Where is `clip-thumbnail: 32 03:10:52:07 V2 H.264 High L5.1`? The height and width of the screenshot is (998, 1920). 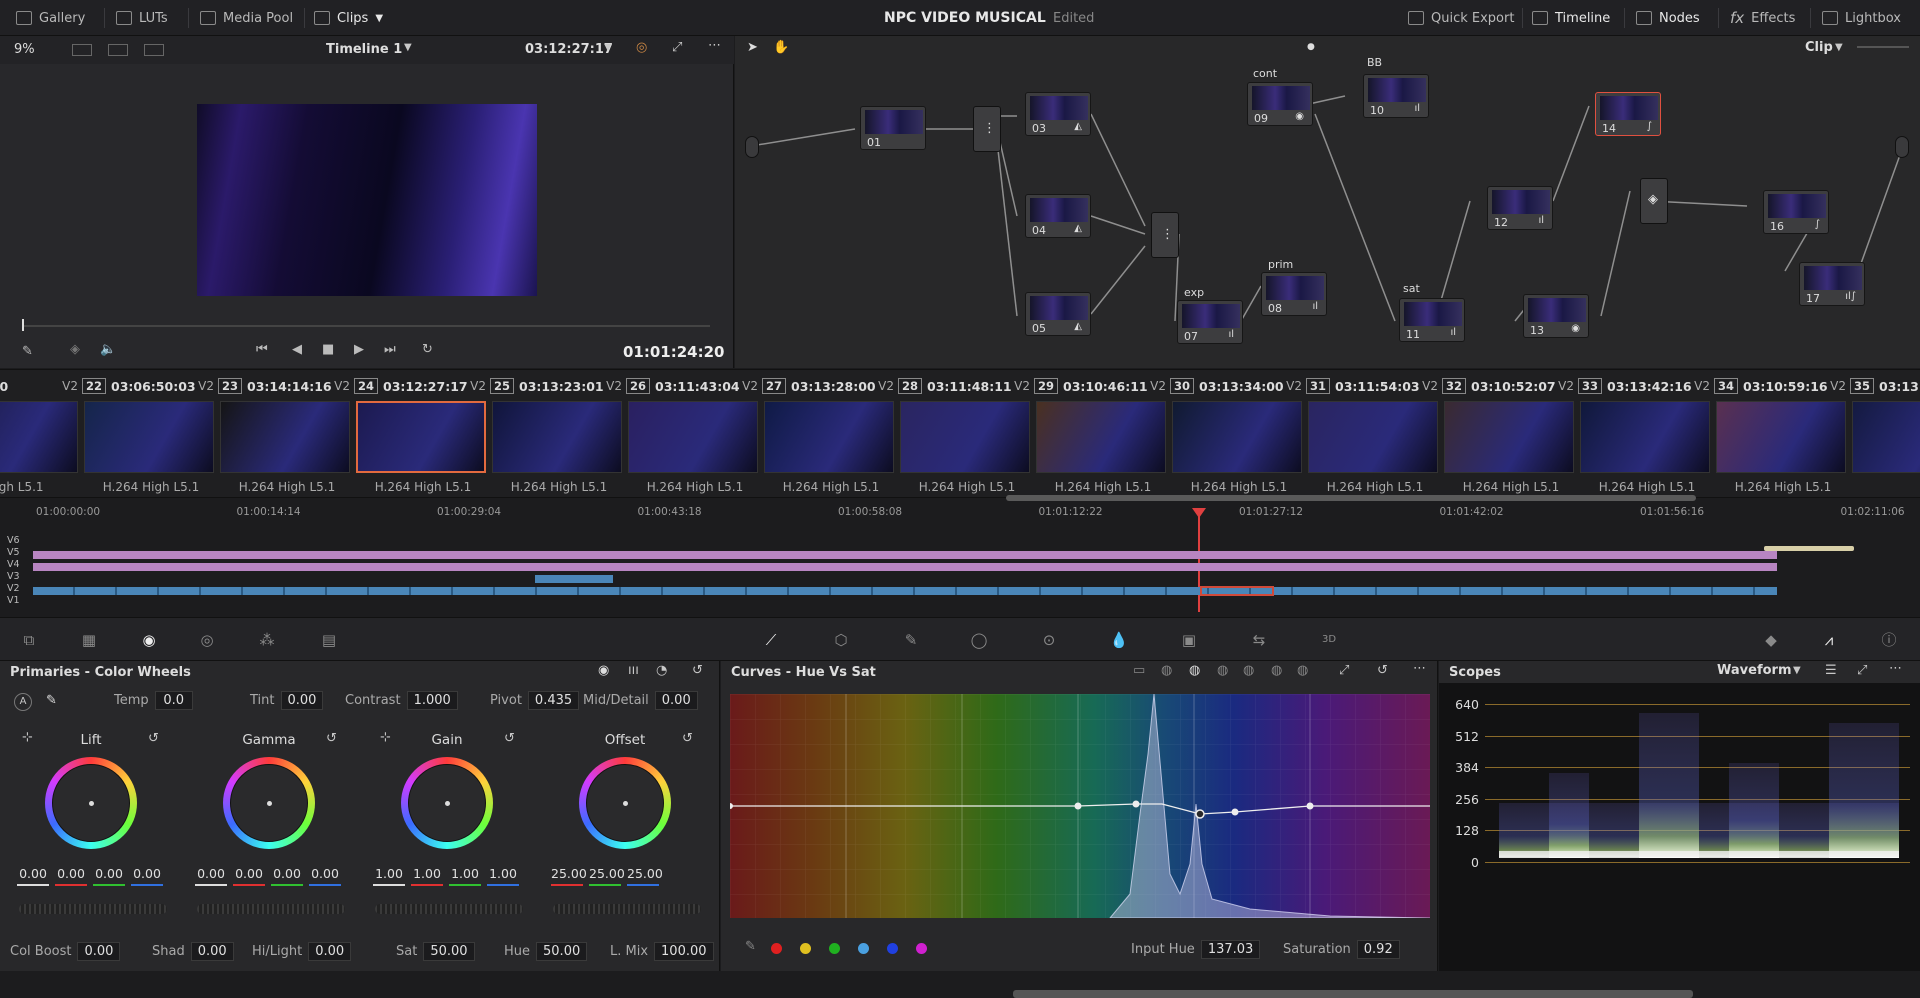
clip-thumbnail: 32 03:10:52:07 V2 H.264 High L5.1 is located at coordinates (1510, 434).